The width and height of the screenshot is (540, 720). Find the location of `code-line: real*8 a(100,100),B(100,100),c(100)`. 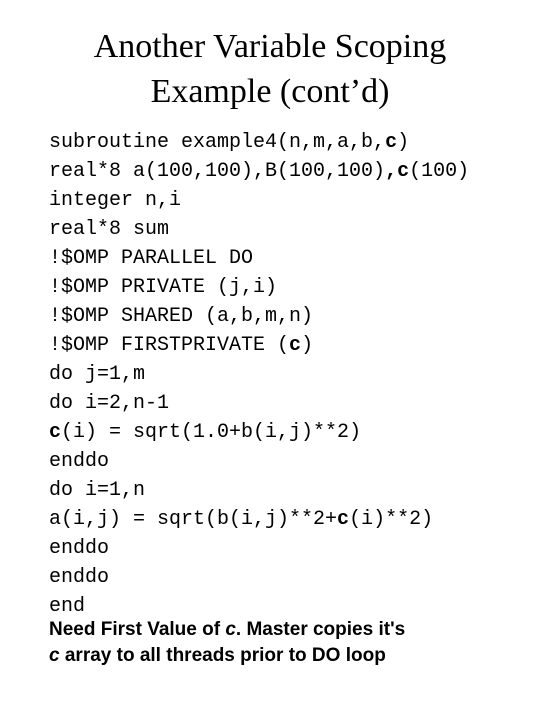

code-line: real*8 a(100,100),B(100,100),c(100) is located at coordinates (284, 171).